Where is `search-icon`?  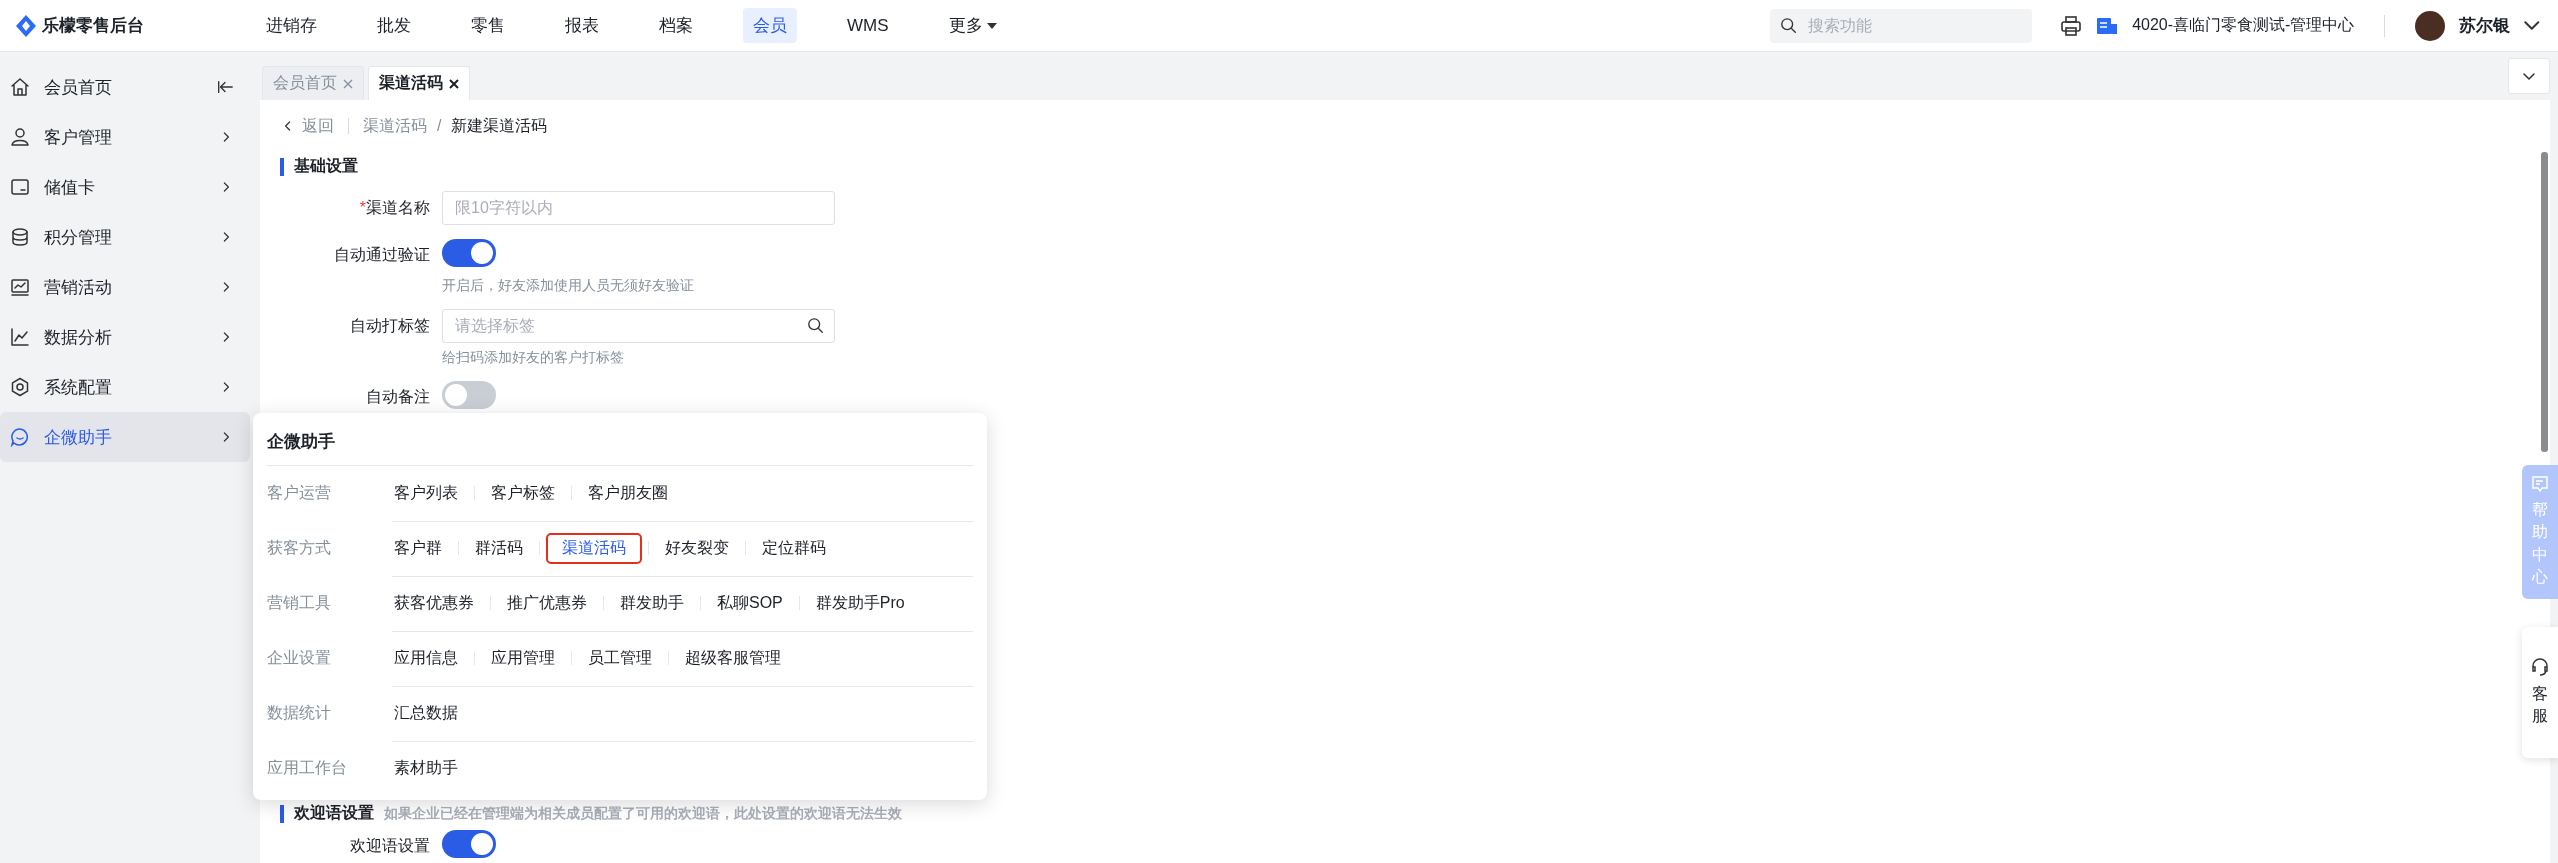
search-icon is located at coordinates (816, 326).